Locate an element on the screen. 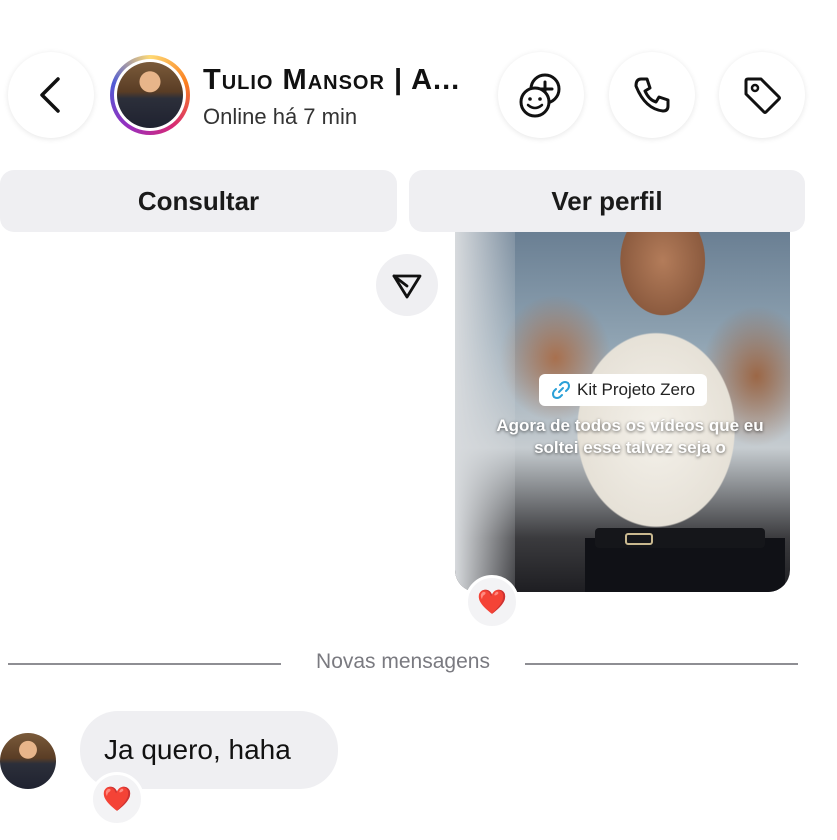 Image resolution: width=837 pixels, height=840 pixels. message-text: Ja quero, haha is located at coordinates (197, 749).